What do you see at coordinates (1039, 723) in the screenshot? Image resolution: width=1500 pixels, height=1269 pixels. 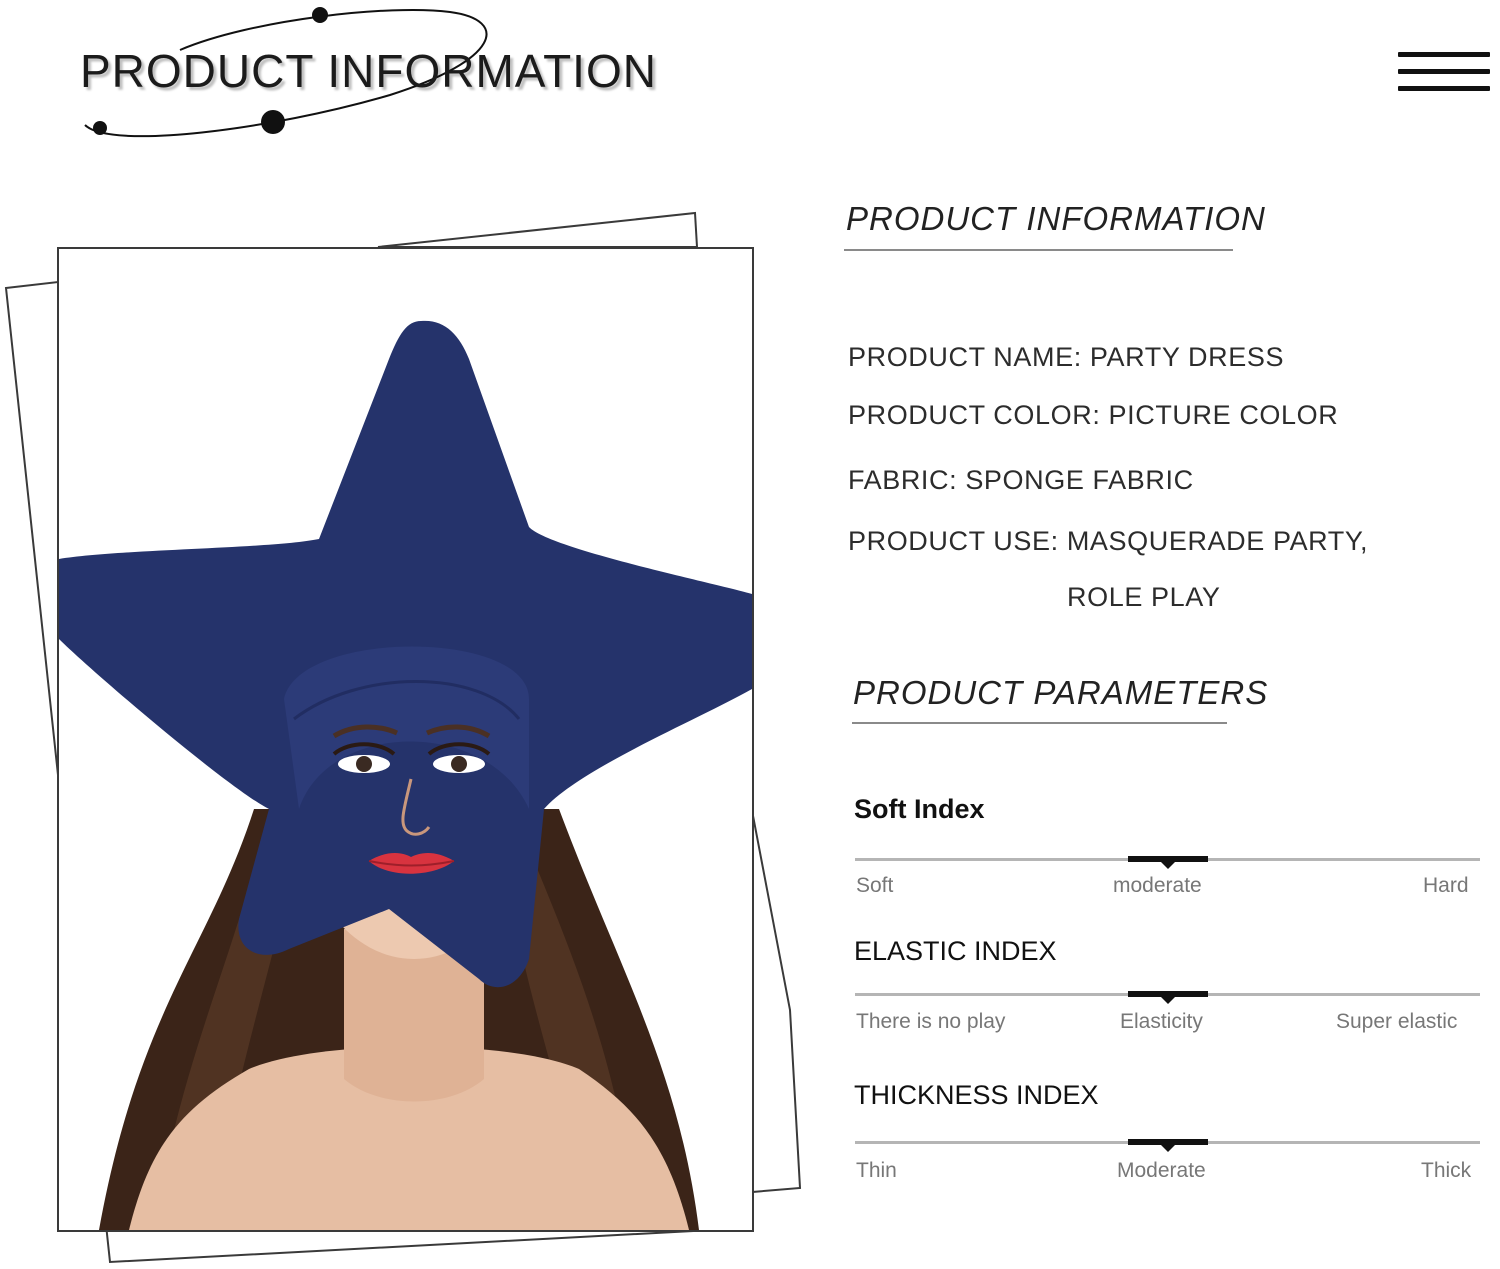 I see `params-title-underline` at bounding box center [1039, 723].